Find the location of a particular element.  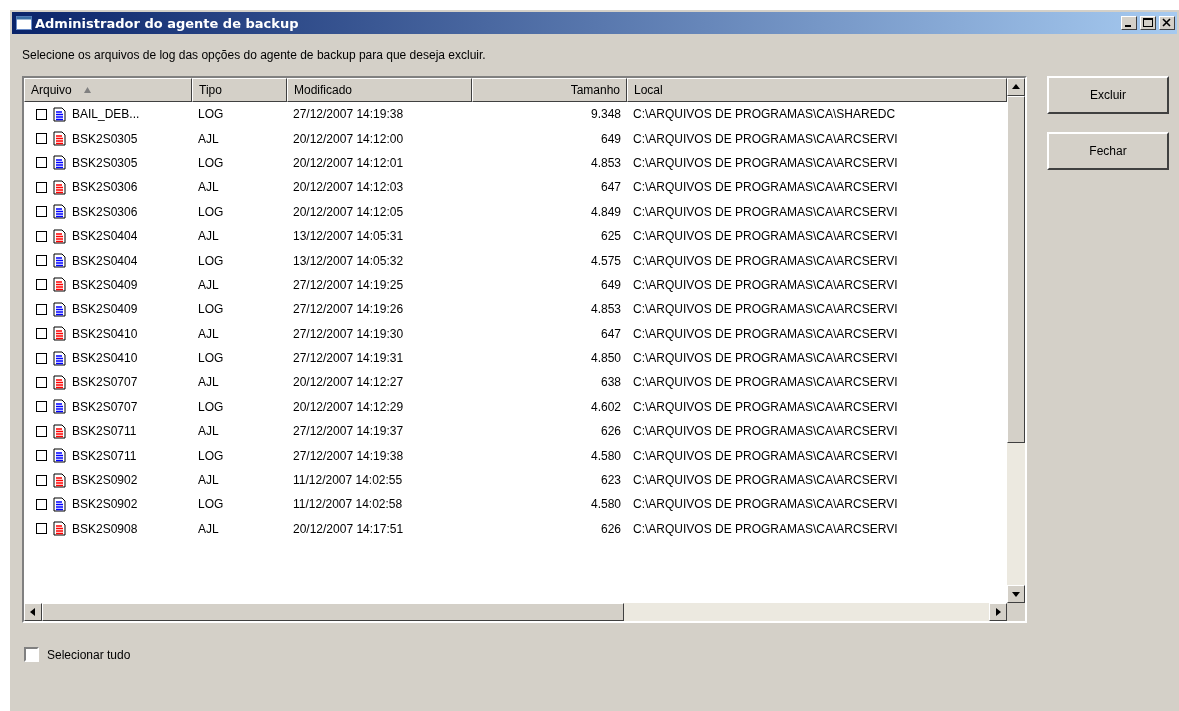

horizontal-scrollbar is located at coordinates (515, 612).